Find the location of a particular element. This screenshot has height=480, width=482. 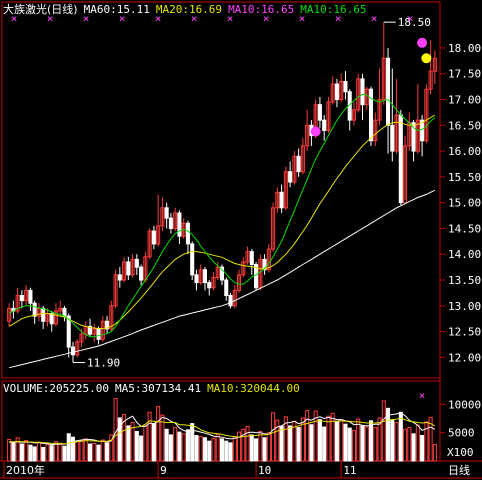

date-label: 11 is located at coordinates (349, 470).